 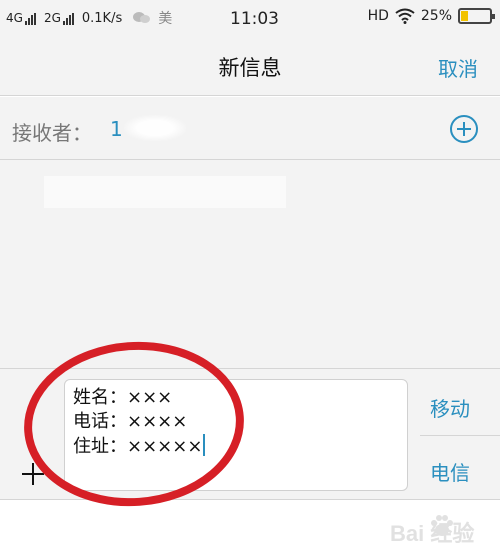 What do you see at coordinates (458, 67) in the screenshot?
I see `cancel-button: 取消` at bounding box center [458, 67].